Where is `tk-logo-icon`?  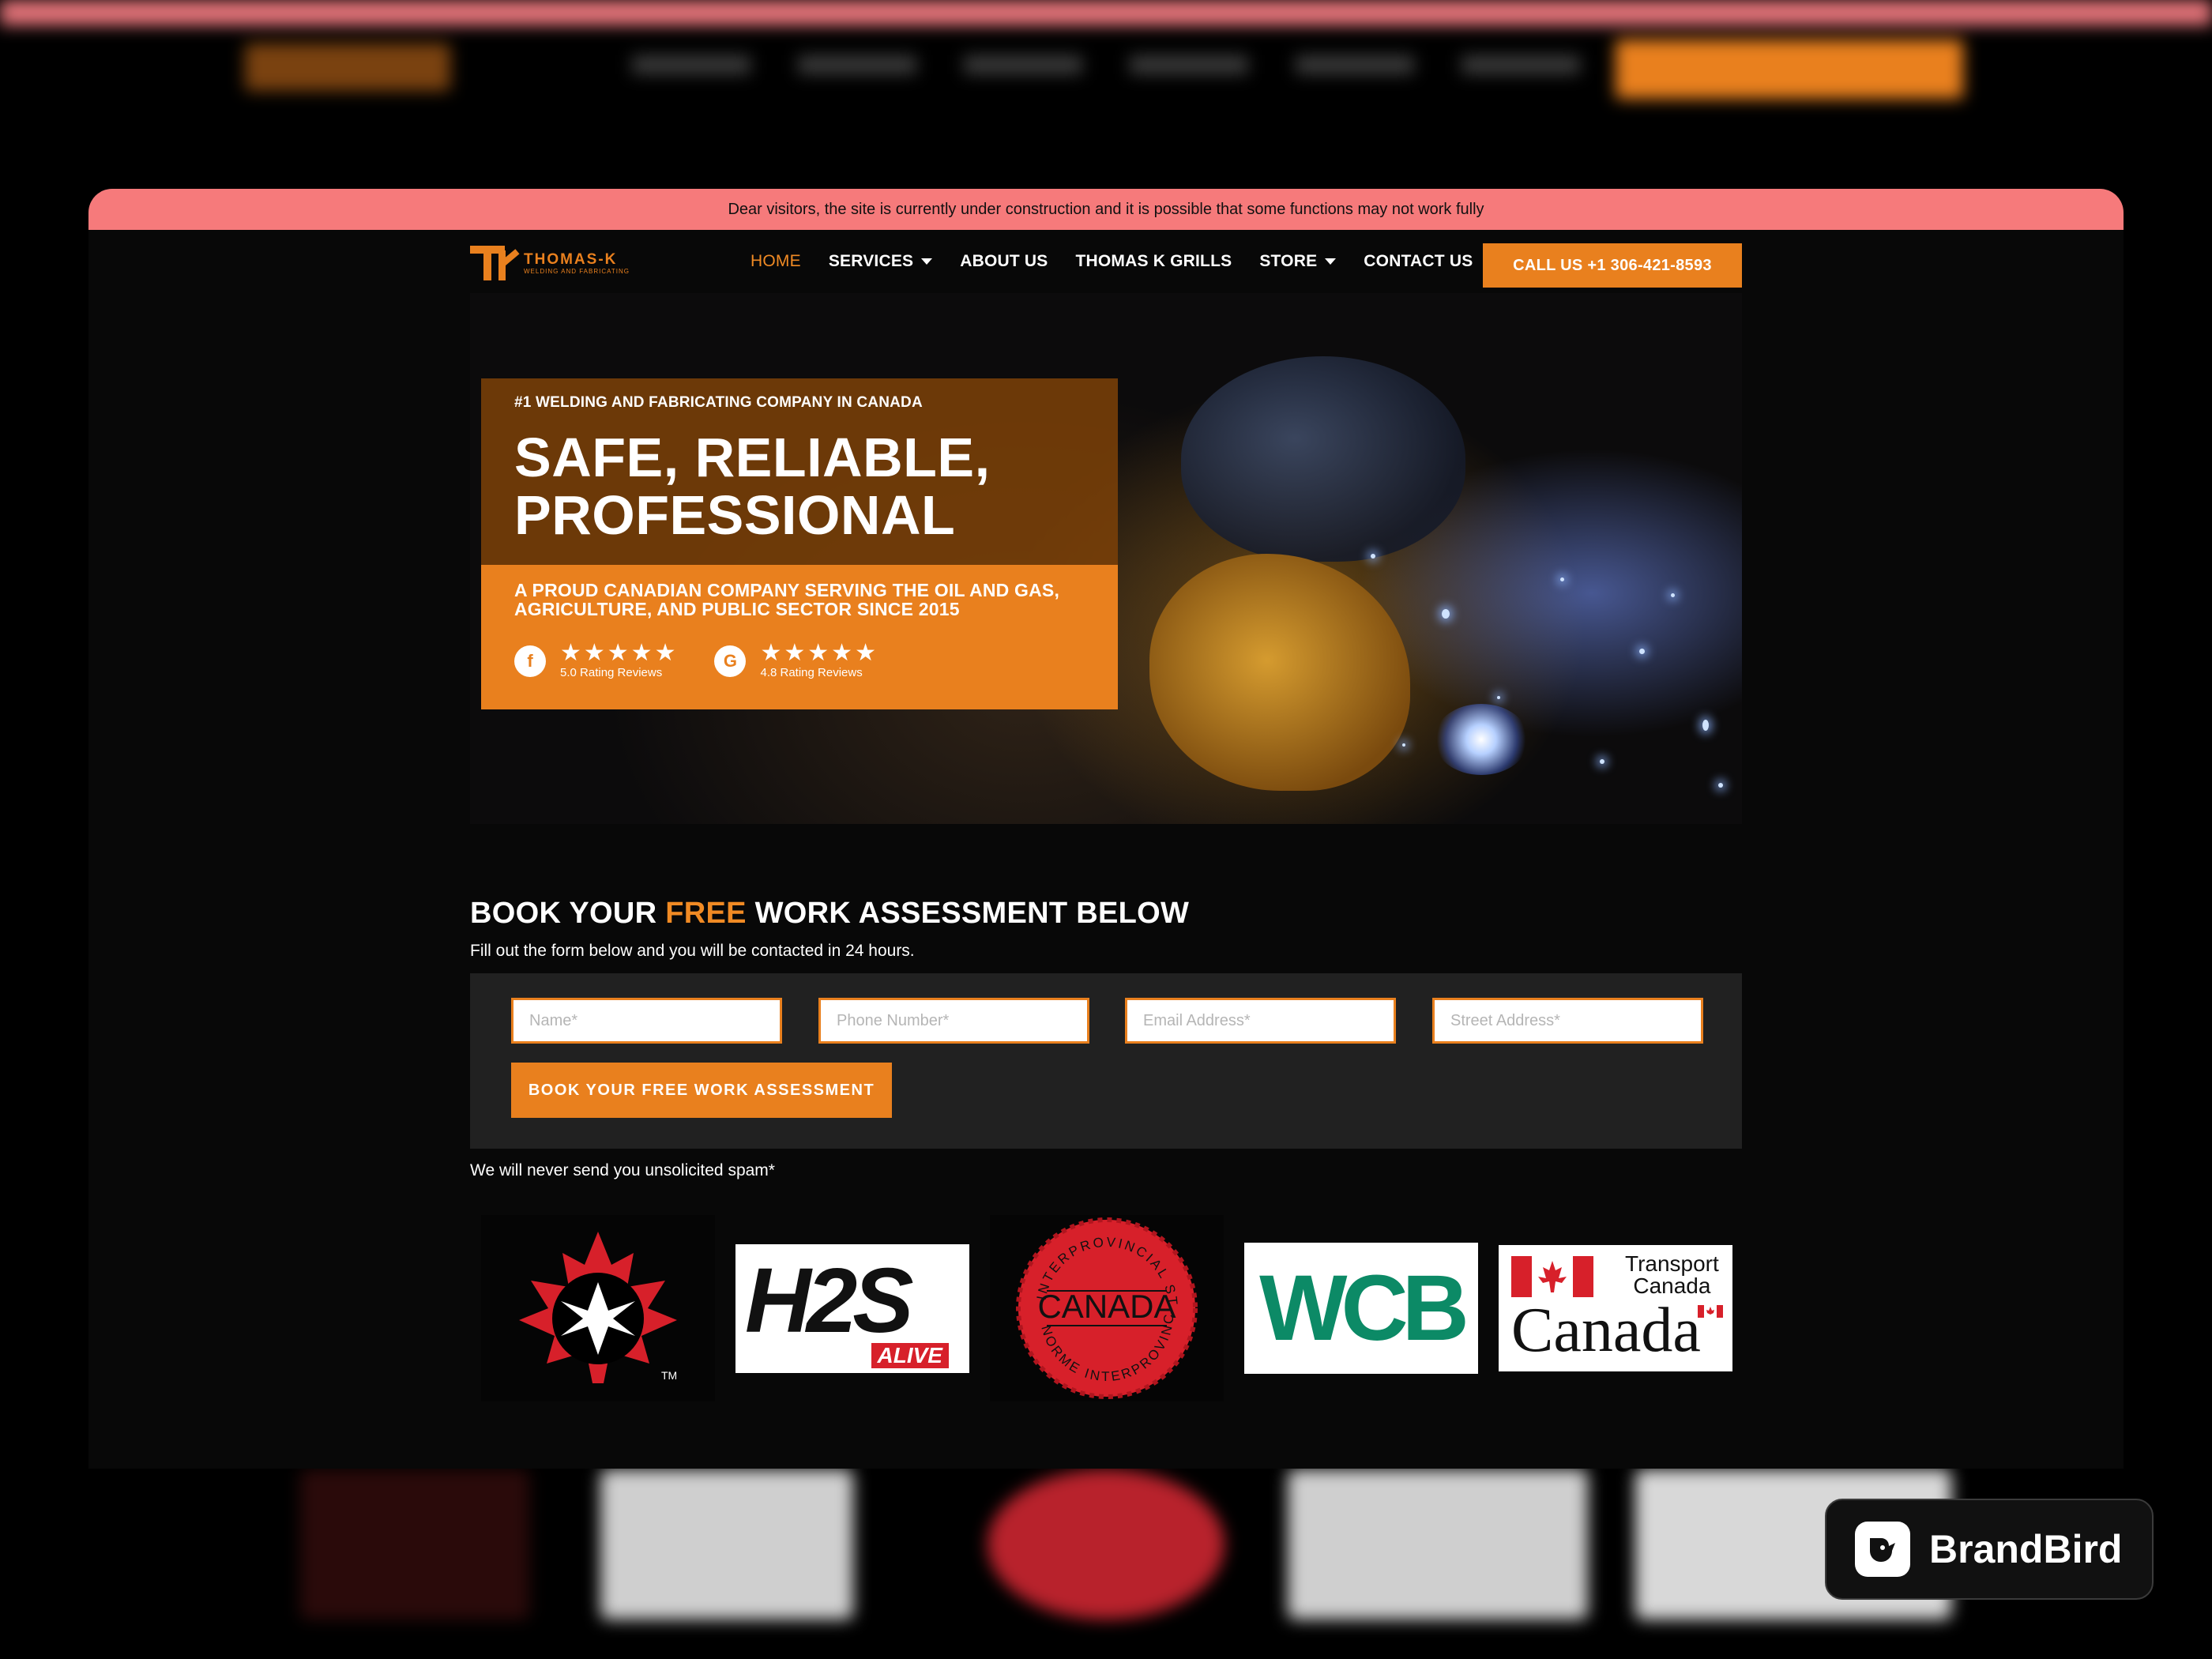 tk-logo-icon is located at coordinates (496, 263).